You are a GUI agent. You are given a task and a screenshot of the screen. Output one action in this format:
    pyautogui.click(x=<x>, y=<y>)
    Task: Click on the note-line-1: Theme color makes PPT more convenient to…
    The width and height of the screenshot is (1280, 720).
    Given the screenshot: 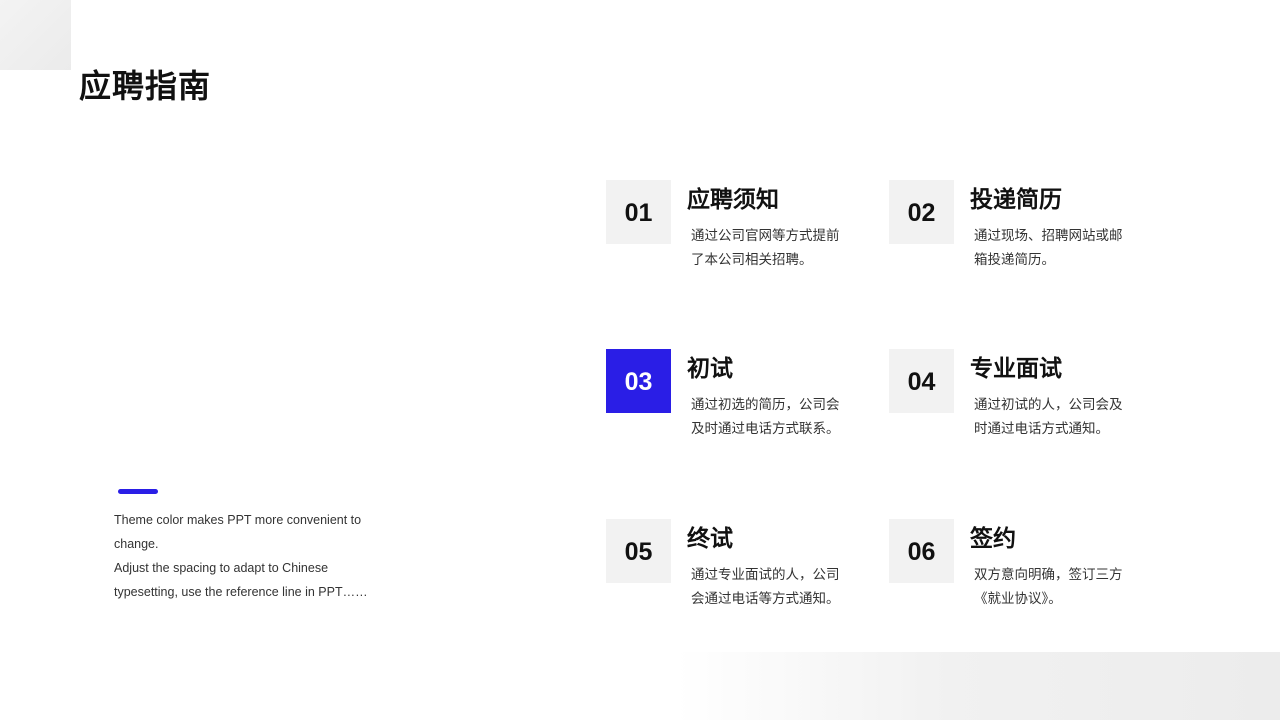 What is the action you would take?
    pyautogui.click(x=238, y=532)
    